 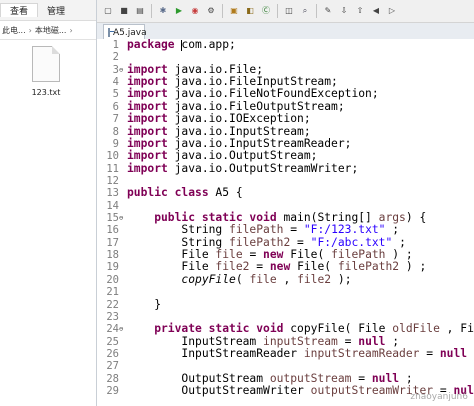 What do you see at coordinates (46, 92) in the screenshot?
I see `file-name: 123.txt` at bounding box center [46, 92].